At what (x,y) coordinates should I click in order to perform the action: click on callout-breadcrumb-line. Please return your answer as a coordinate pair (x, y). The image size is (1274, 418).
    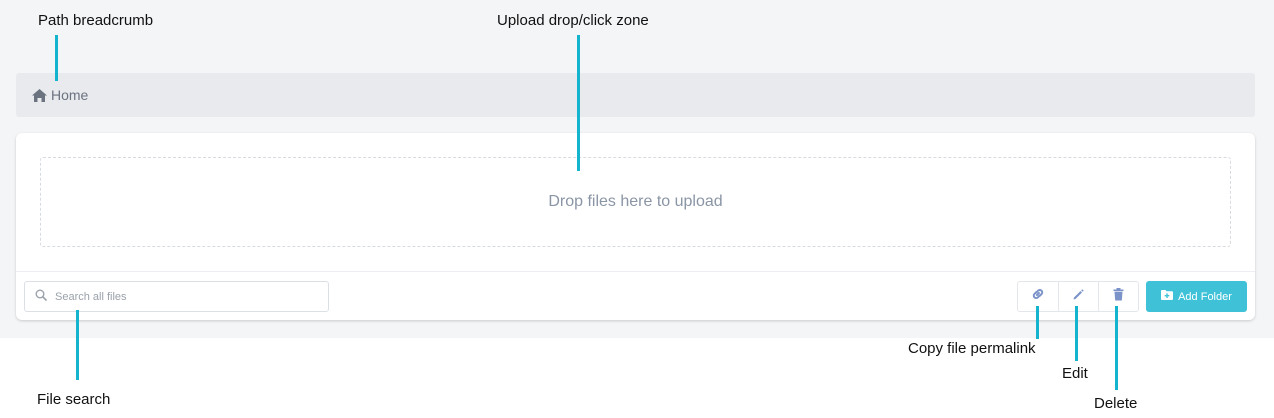
    Looking at the image, I should click on (56, 58).